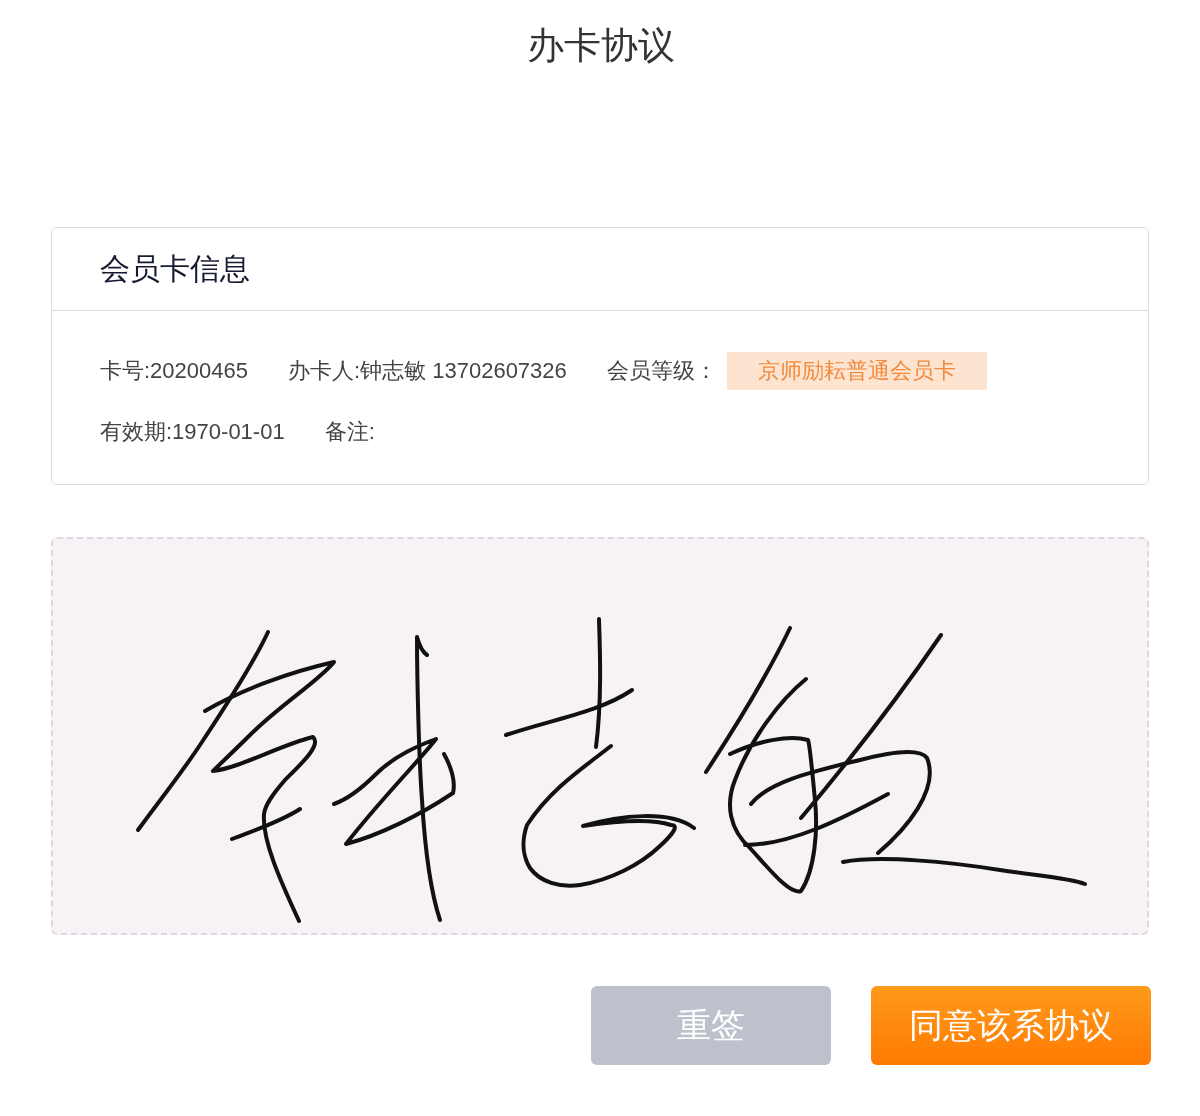 The height and width of the screenshot is (1116, 1200). Describe the element at coordinates (1011, 1025) in the screenshot. I see `agree-button: 同意该系协议` at that location.